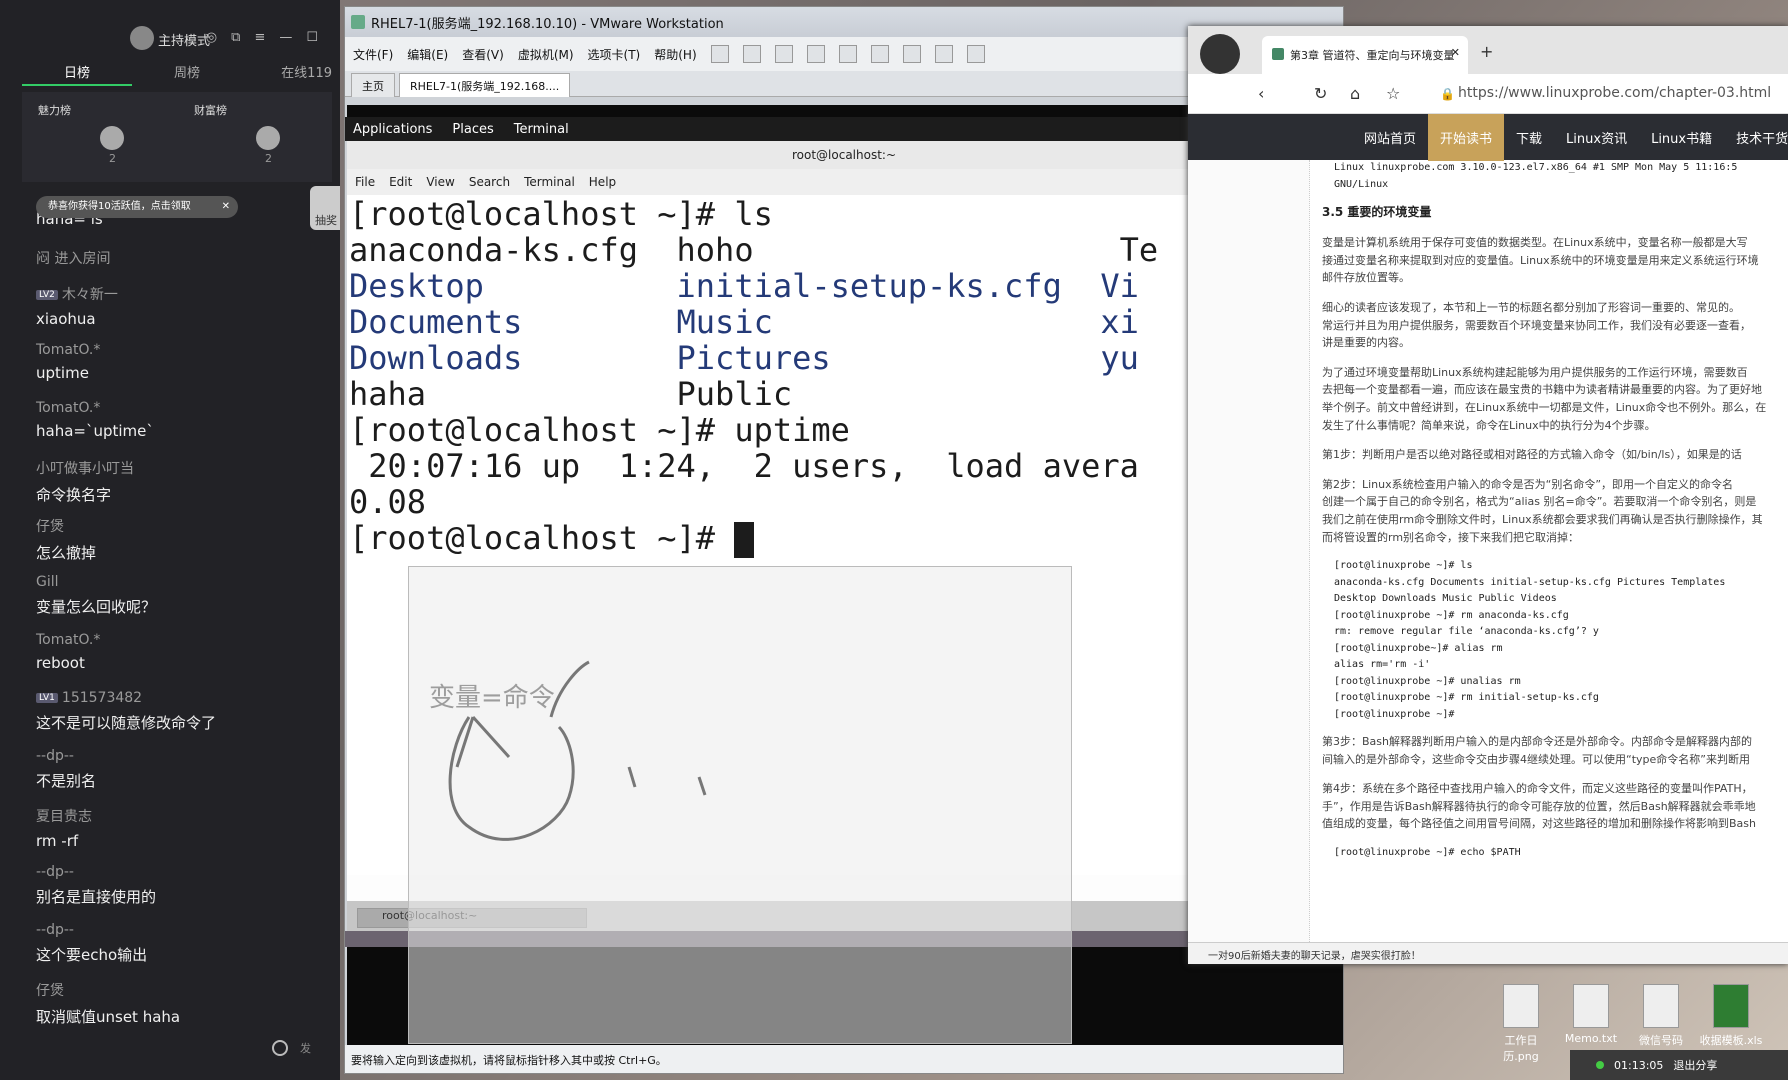  Describe the element at coordinates (546, 54) in the screenshot. I see `menu-vm: 虚拟机(M)` at that location.